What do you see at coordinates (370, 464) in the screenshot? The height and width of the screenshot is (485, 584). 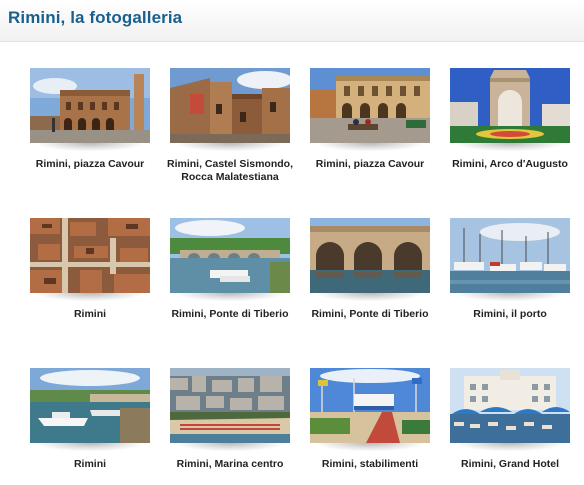 I see `gallery-caption: Rimini, stabilimenti` at bounding box center [370, 464].